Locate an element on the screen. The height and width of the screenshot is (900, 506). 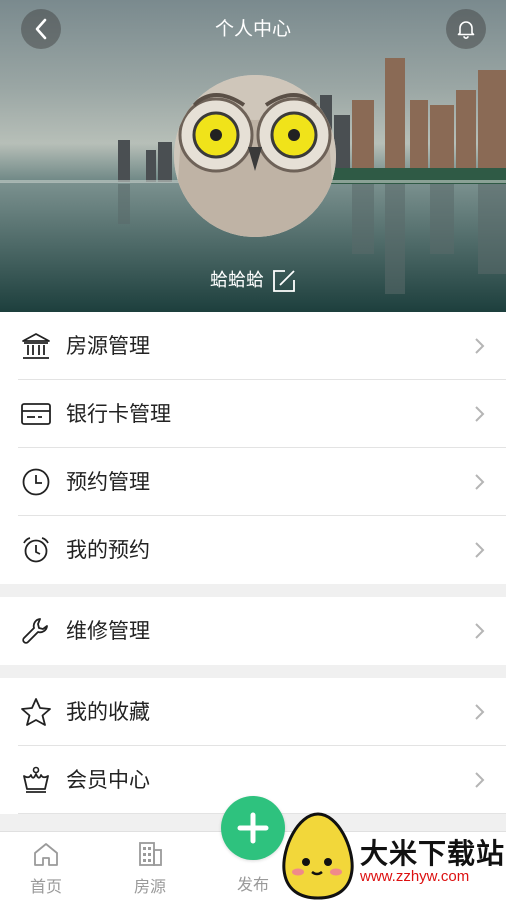
home-icon is located at coordinates (46, 854).